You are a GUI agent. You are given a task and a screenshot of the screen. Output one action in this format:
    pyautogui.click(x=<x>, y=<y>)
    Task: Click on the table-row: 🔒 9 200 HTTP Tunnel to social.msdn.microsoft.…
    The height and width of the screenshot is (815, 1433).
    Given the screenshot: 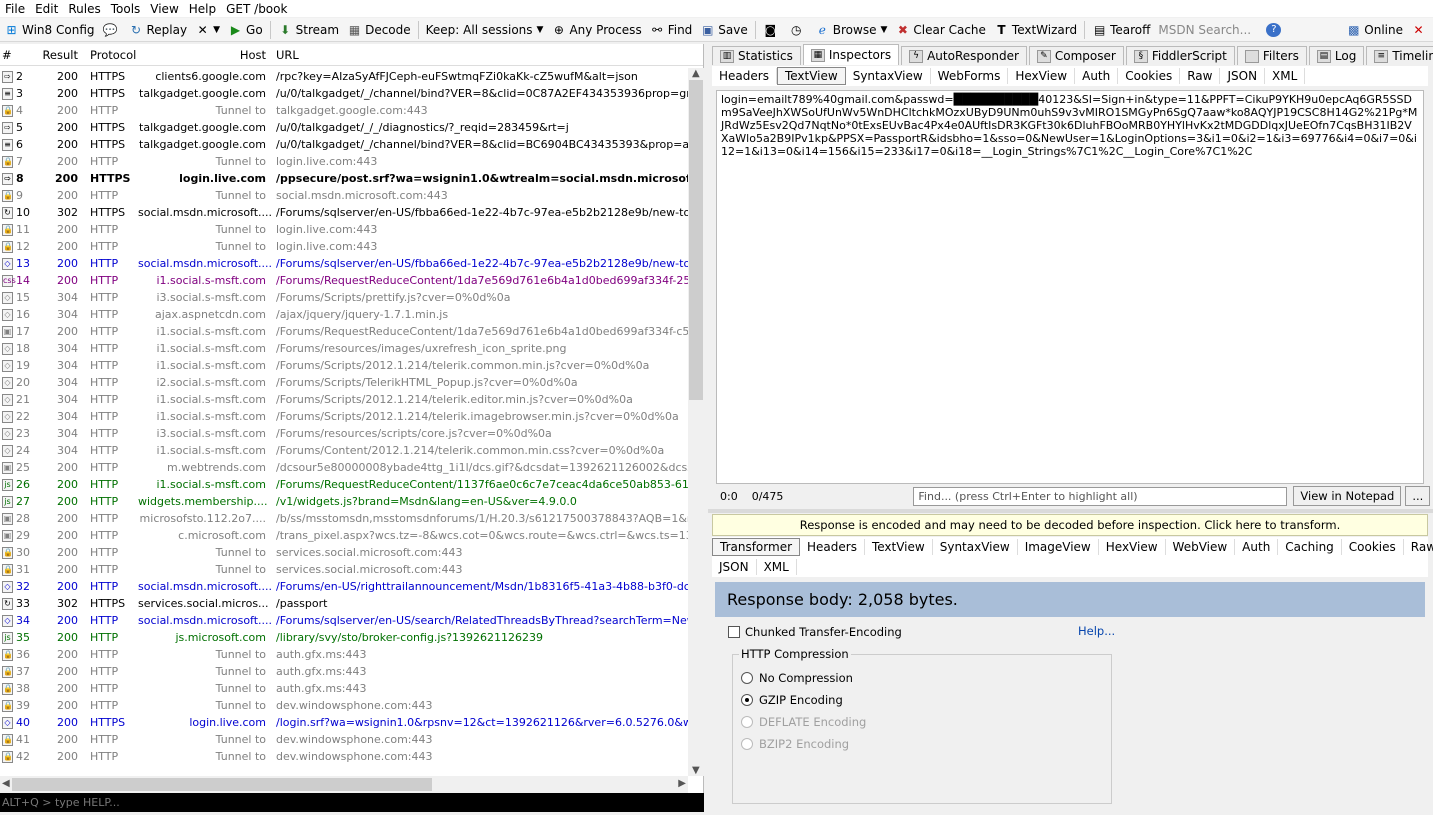 What is the action you would take?
    pyautogui.click(x=344, y=195)
    